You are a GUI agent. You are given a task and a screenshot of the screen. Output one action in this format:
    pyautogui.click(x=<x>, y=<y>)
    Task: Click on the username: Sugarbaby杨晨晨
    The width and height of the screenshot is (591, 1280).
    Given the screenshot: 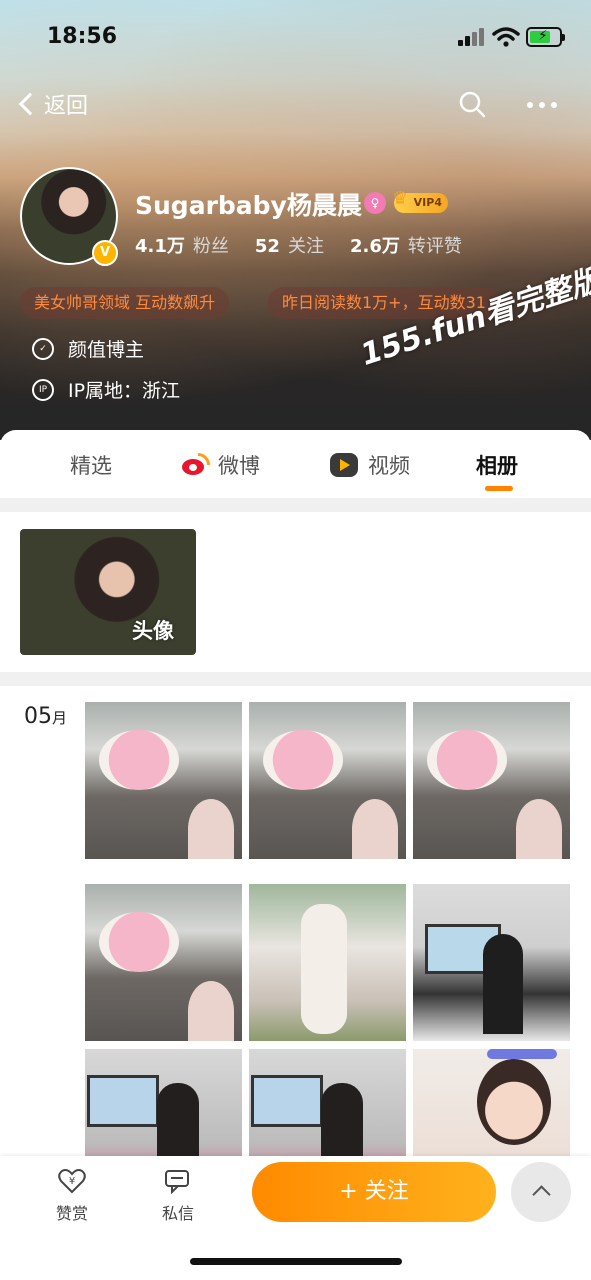 What is the action you would take?
    pyautogui.click(x=248, y=205)
    